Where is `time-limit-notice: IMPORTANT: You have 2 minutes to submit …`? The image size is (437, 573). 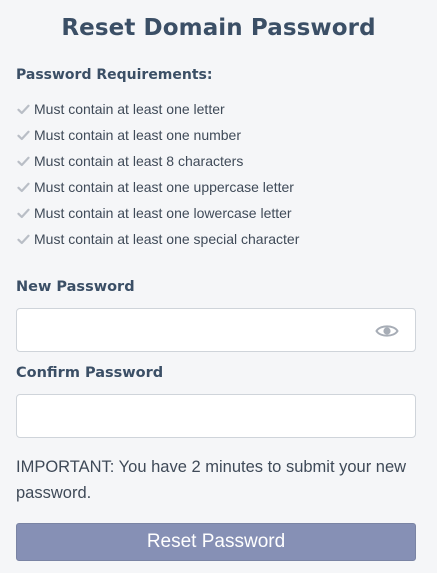
time-limit-notice: IMPORTANT: You have 2 minutes to submit … is located at coordinates (211, 480).